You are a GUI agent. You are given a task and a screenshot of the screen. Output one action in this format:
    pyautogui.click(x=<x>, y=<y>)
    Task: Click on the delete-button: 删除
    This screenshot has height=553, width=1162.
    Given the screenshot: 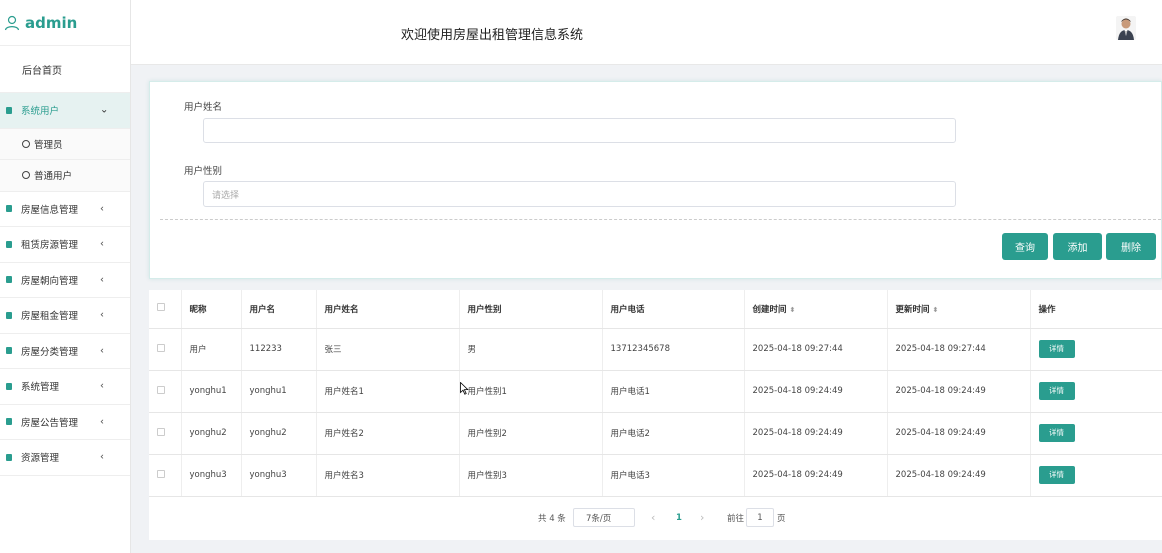 What is the action you would take?
    pyautogui.click(x=1131, y=246)
    